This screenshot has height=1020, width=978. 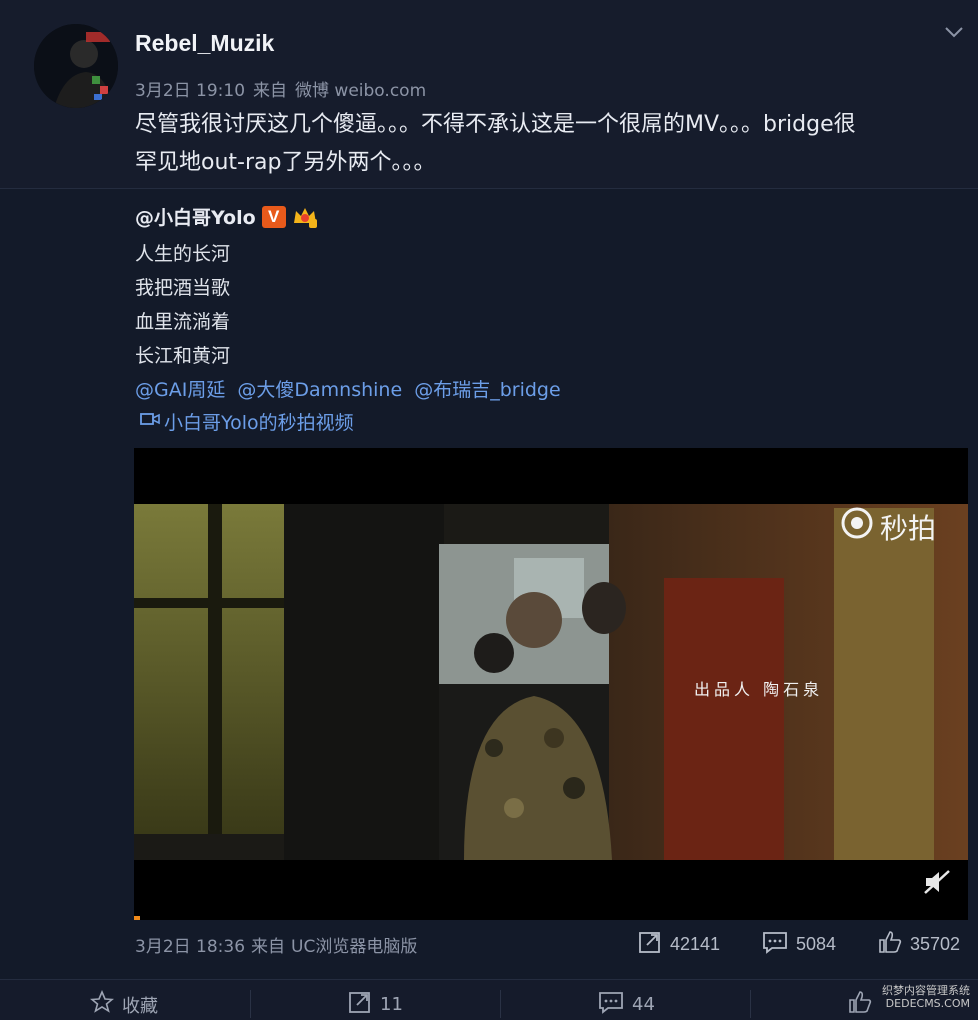 What do you see at coordinates (190, 91) in the screenshot?
I see `post-date: 3月2日 19:10` at bounding box center [190, 91].